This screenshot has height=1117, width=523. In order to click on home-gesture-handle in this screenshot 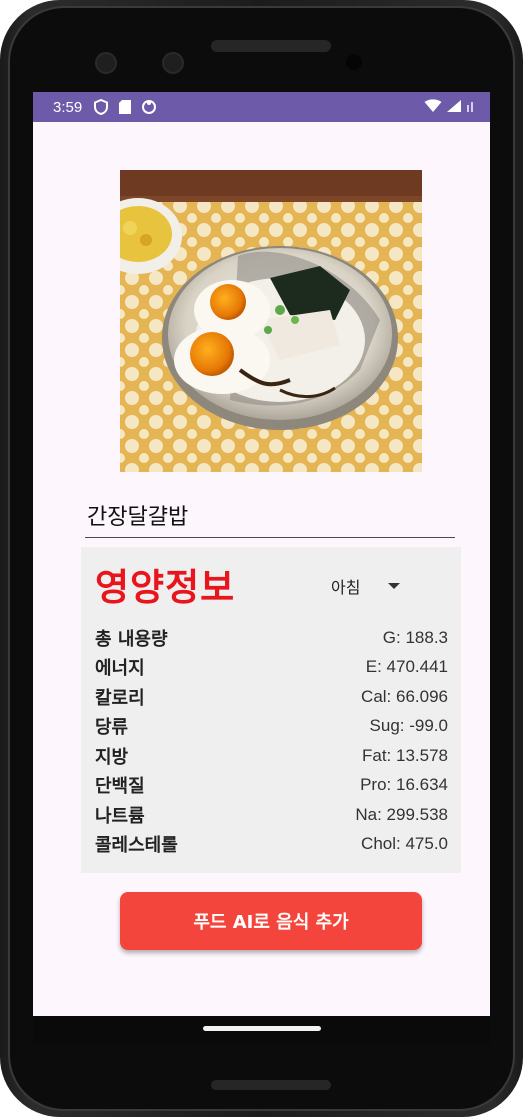, I will do `click(262, 1028)`.